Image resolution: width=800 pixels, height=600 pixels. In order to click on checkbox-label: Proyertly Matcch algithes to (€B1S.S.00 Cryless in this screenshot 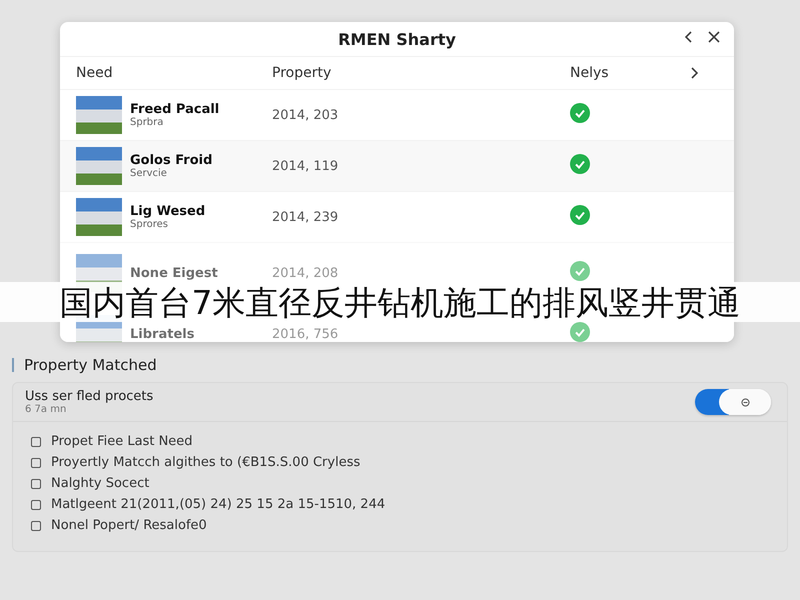, I will do `click(205, 462)`.